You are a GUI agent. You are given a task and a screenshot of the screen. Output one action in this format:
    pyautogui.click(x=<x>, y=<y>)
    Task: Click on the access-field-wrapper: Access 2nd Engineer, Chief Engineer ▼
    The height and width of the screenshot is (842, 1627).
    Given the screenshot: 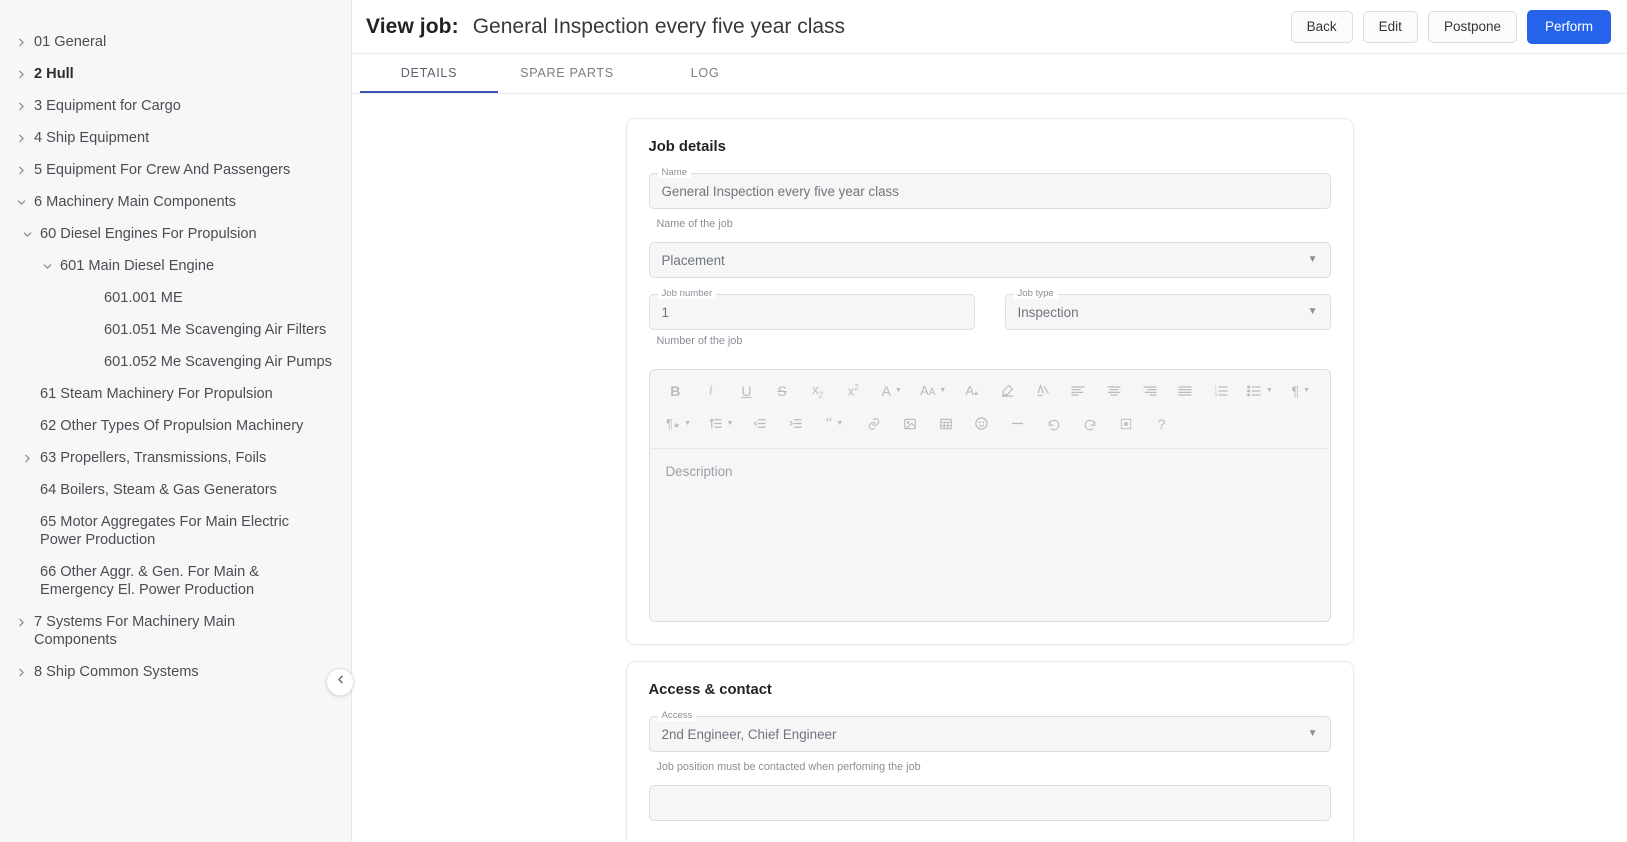 What is the action you would take?
    pyautogui.click(x=989, y=731)
    